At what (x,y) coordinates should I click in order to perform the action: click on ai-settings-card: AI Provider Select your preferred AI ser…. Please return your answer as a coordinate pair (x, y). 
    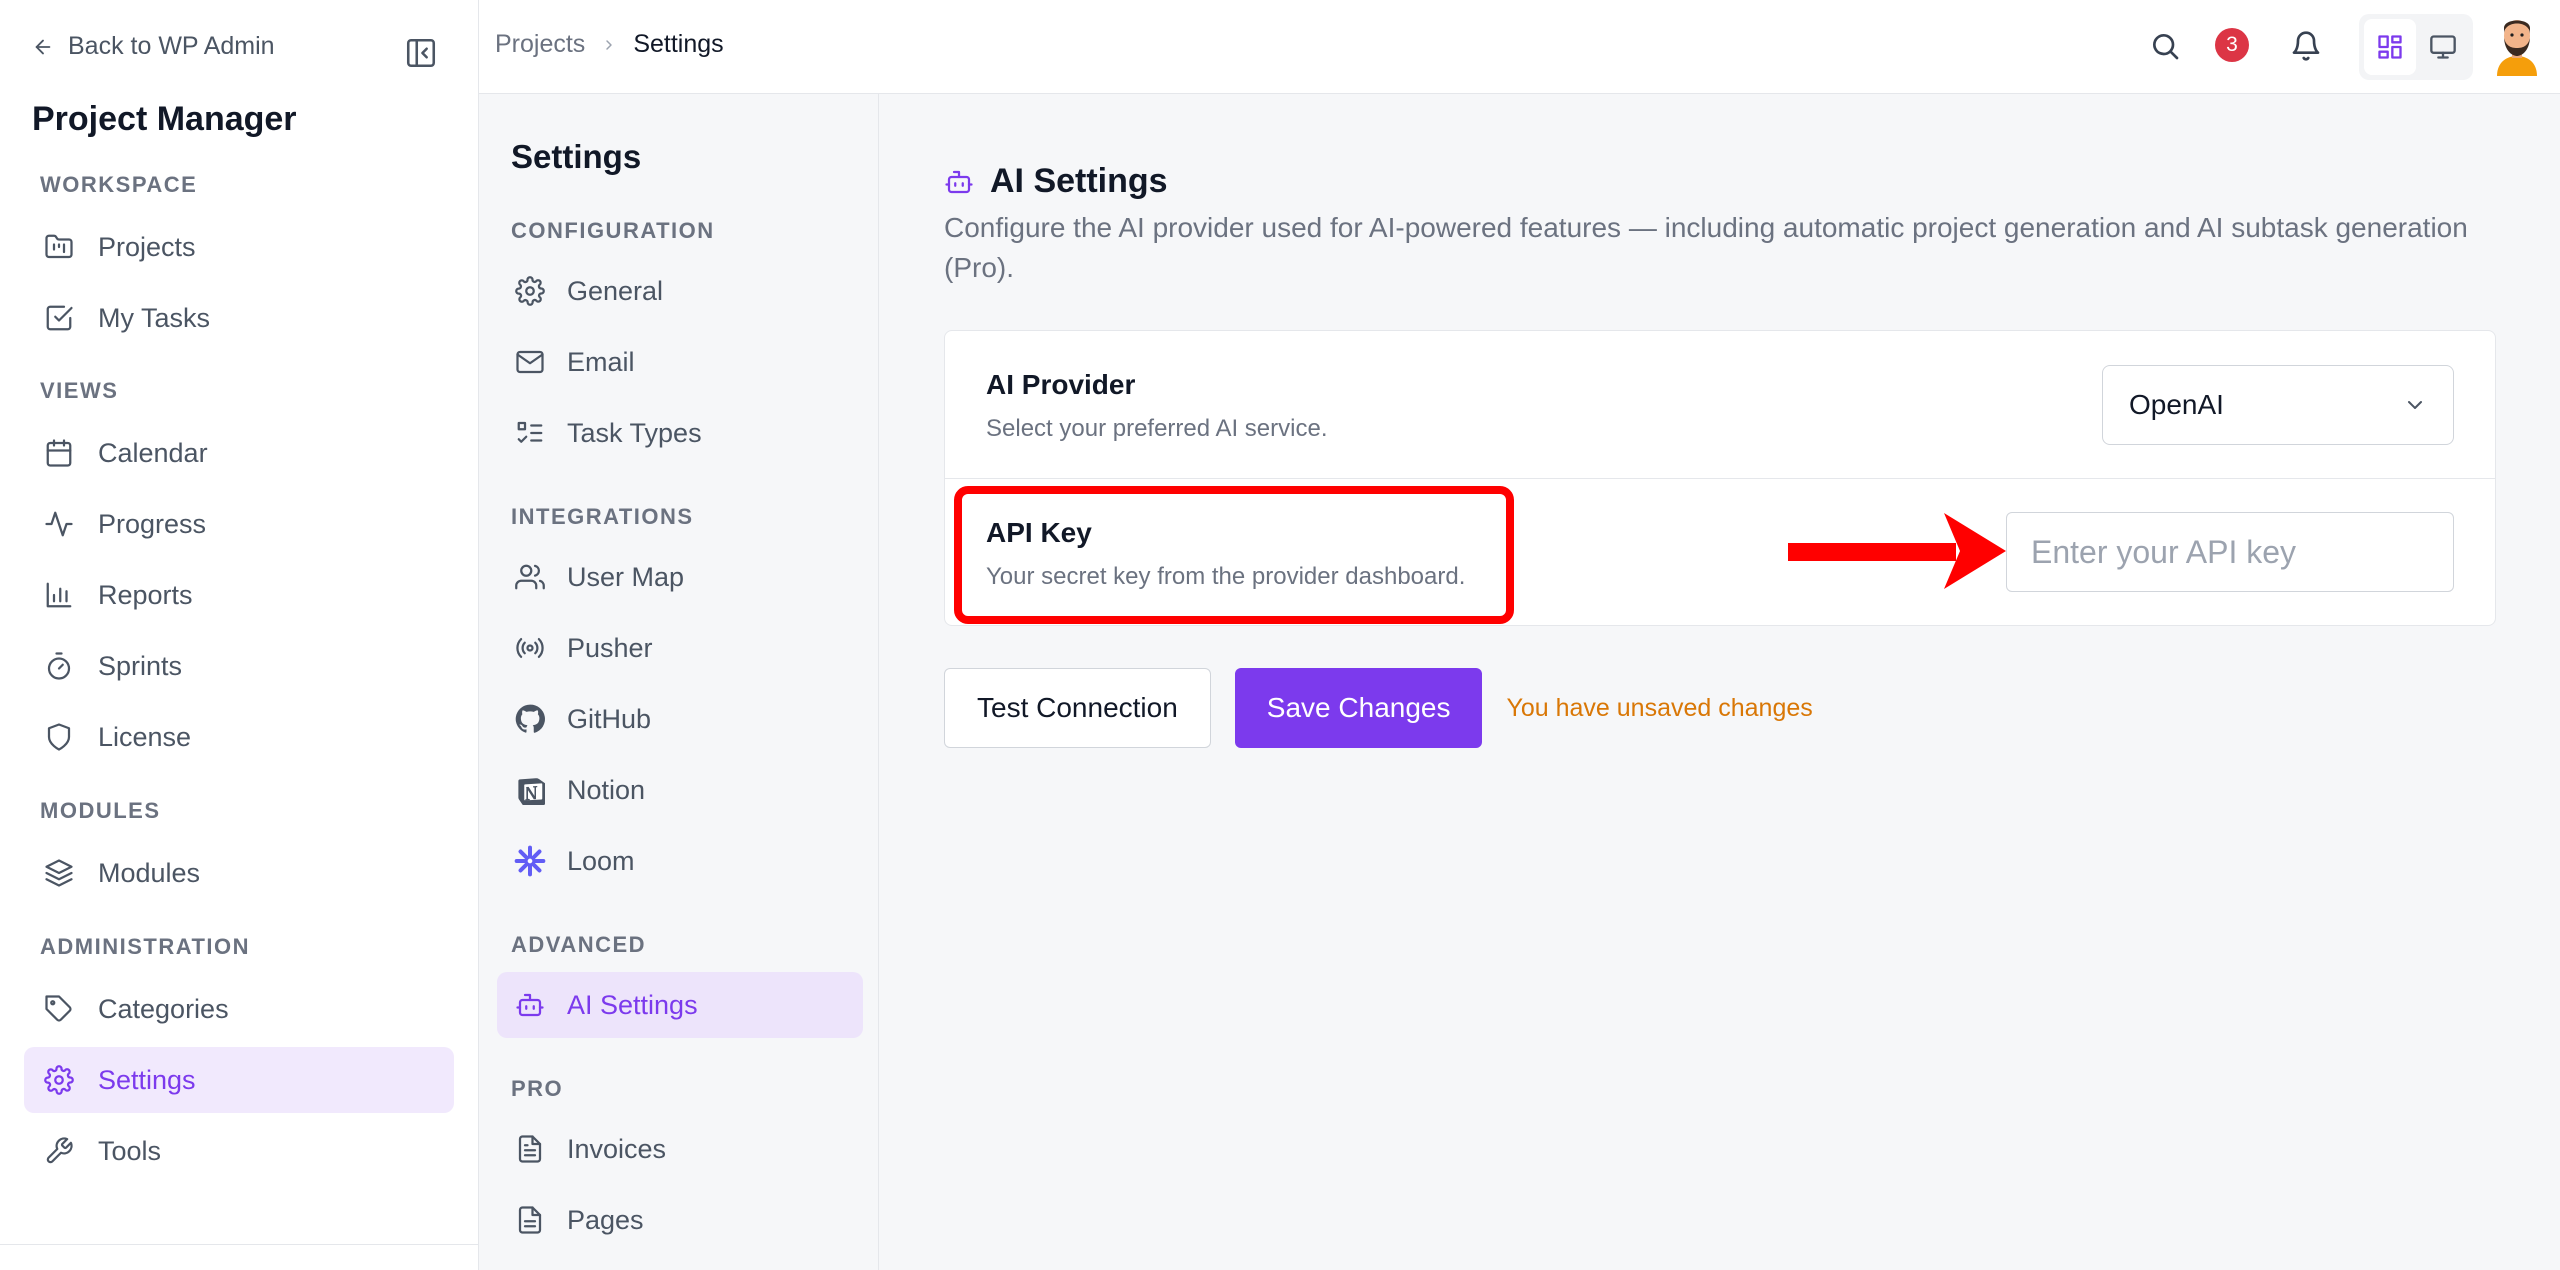
    Looking at the image, I should click on (1720, 478).